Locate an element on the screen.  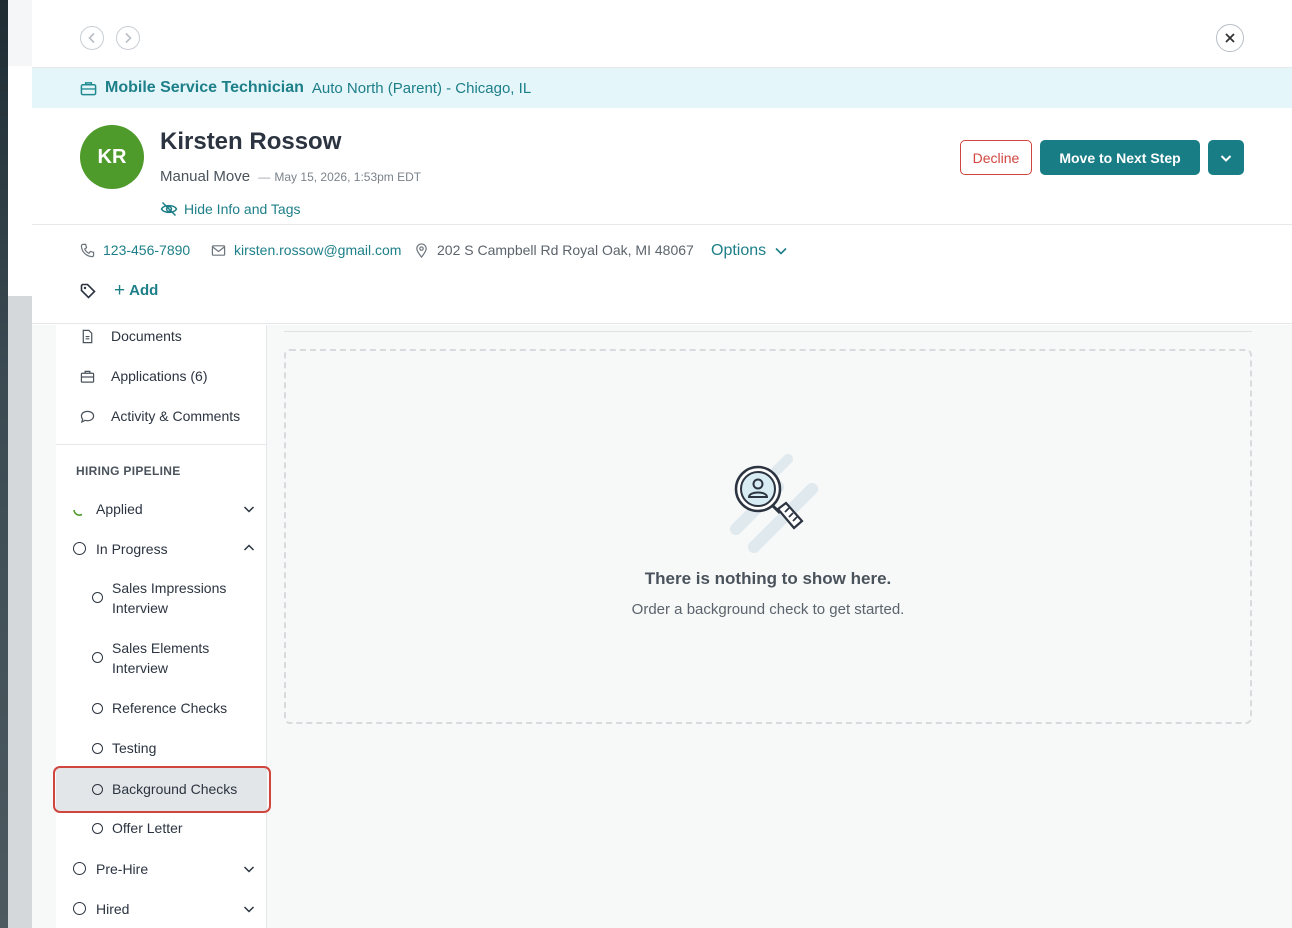
phone-item: 123-456-7890 is located at coordinates (135, 250).